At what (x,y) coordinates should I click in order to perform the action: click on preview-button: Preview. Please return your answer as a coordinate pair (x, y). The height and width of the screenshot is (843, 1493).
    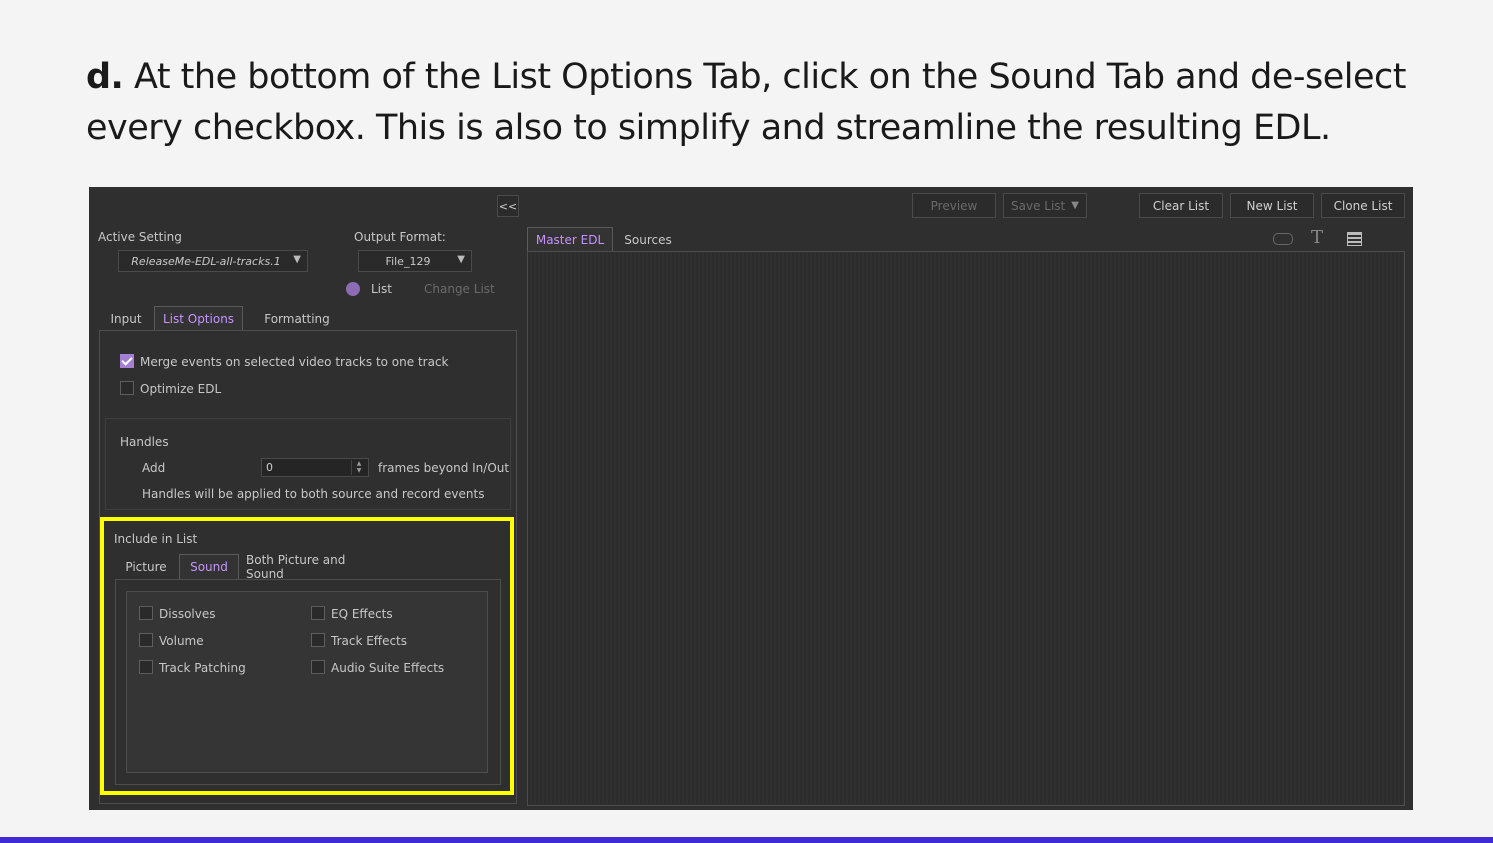
    Looking at the image, I should click on (954, 205).